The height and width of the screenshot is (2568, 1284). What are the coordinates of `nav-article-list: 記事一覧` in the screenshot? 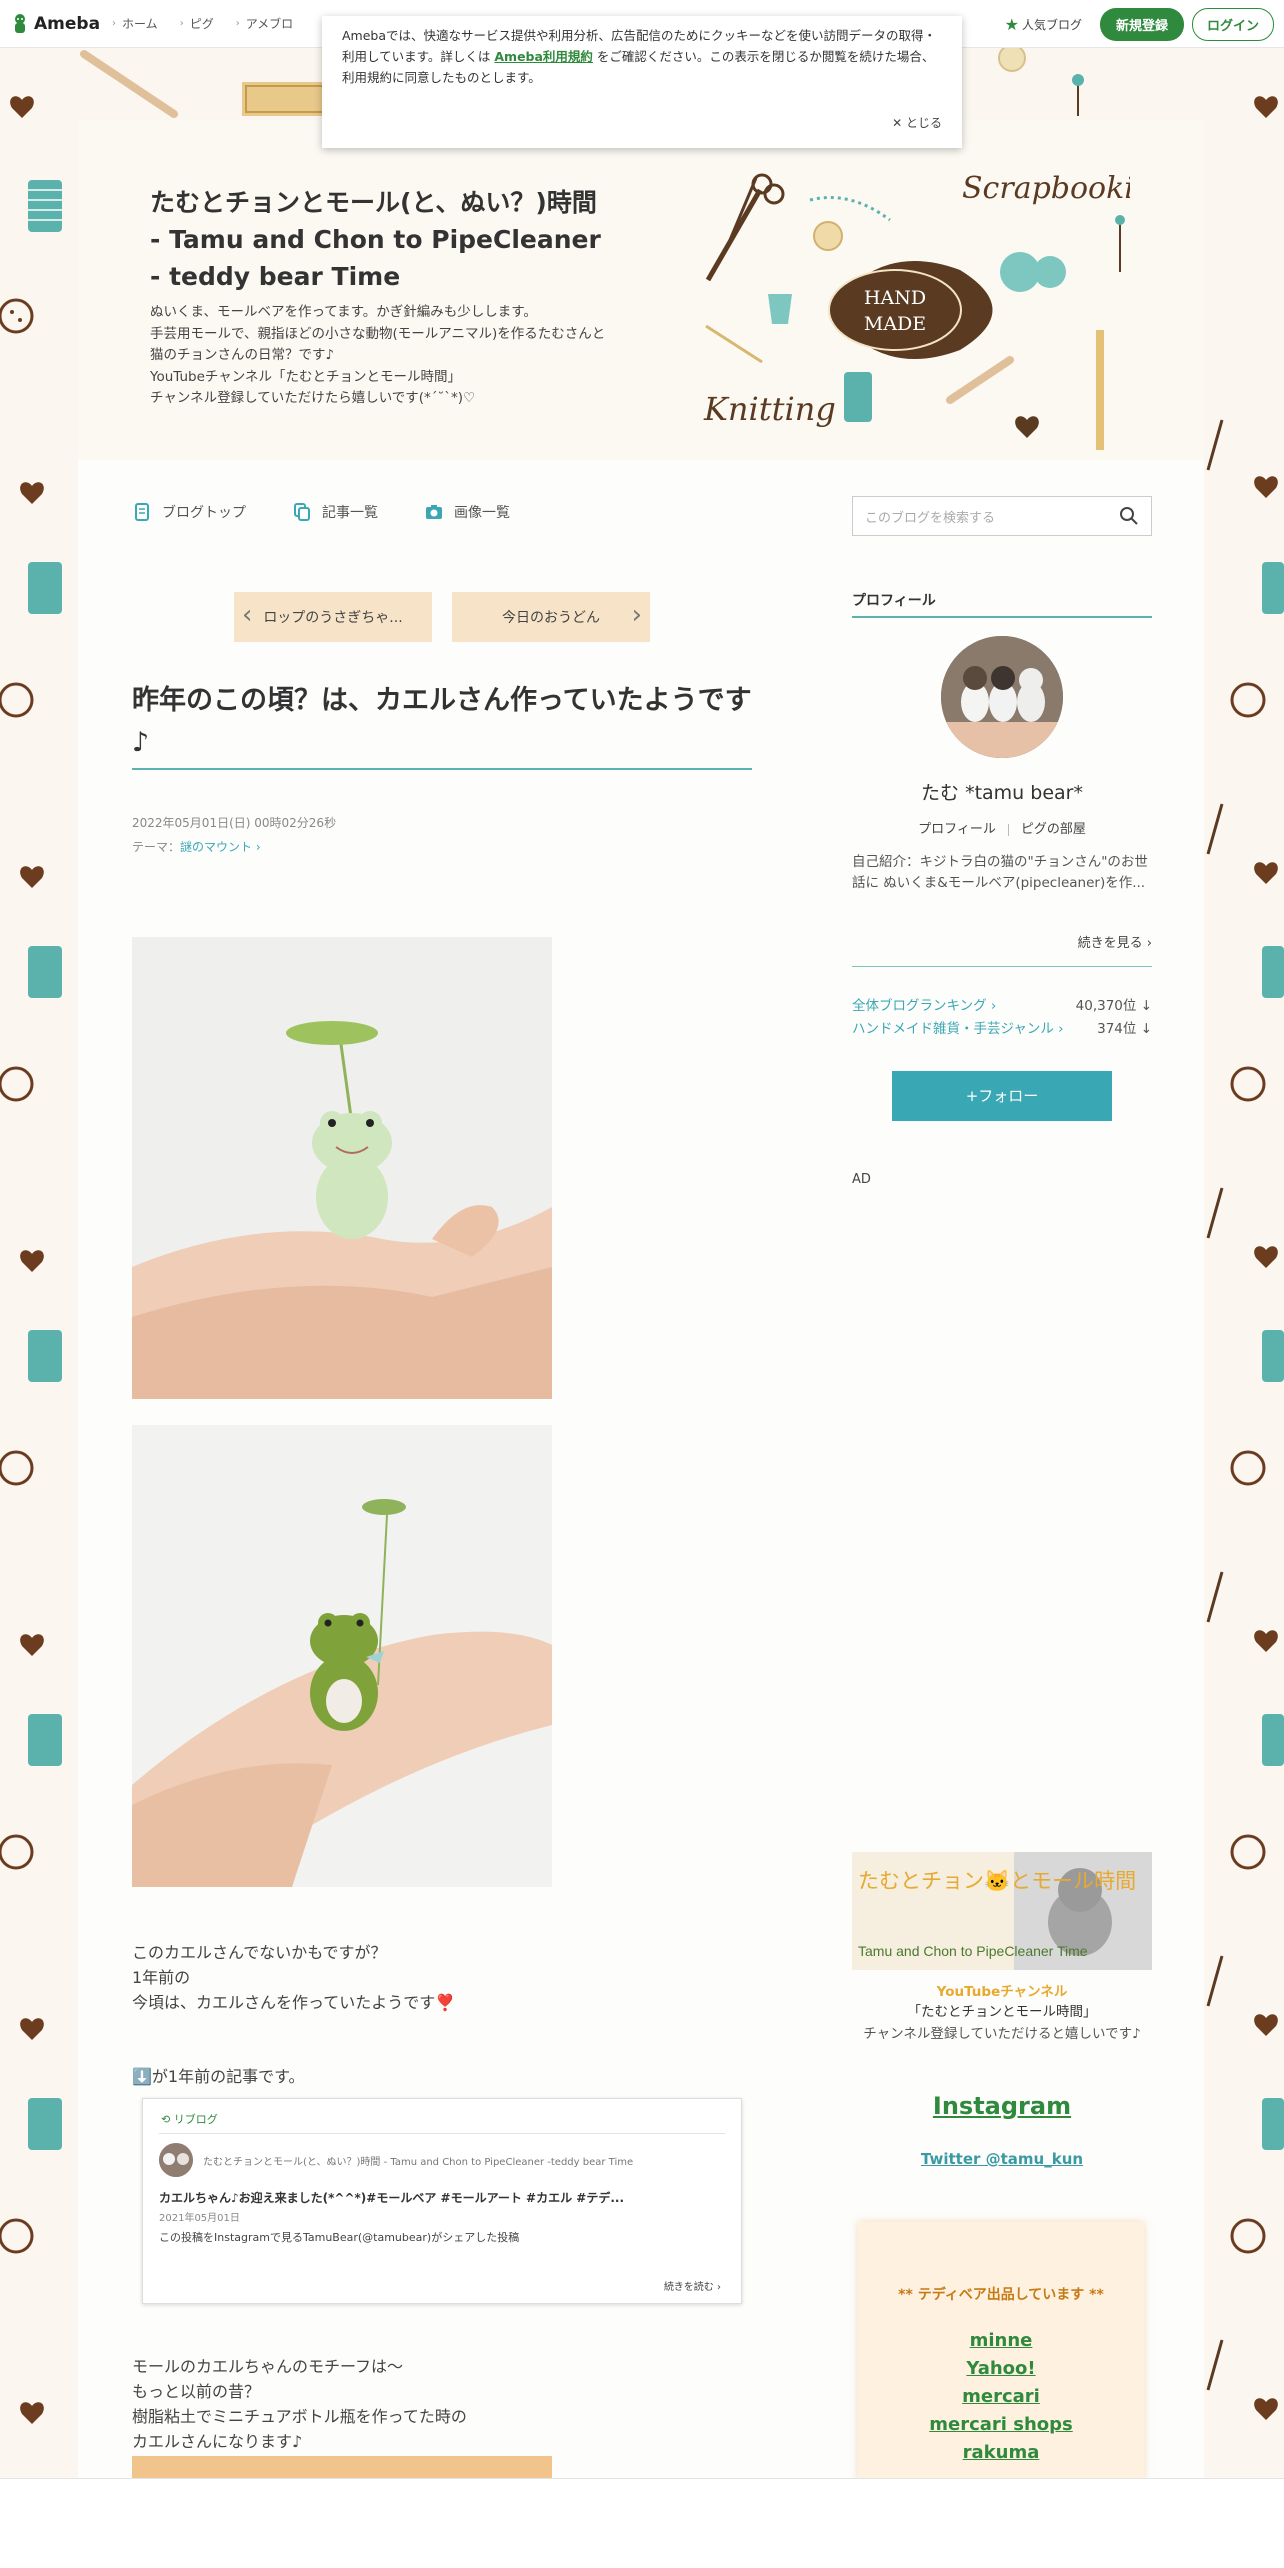 It's located at (336, 512).